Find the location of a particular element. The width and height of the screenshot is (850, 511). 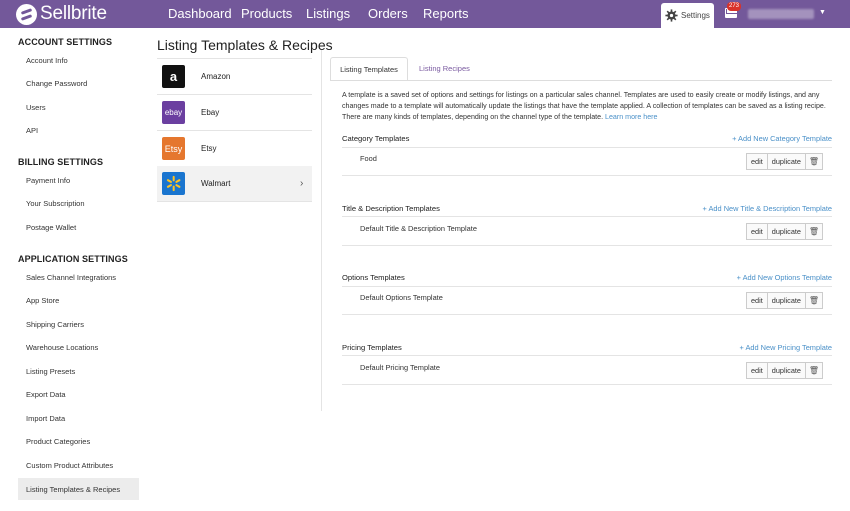

section-title: Category Templates is located at coordinates (376, 138).